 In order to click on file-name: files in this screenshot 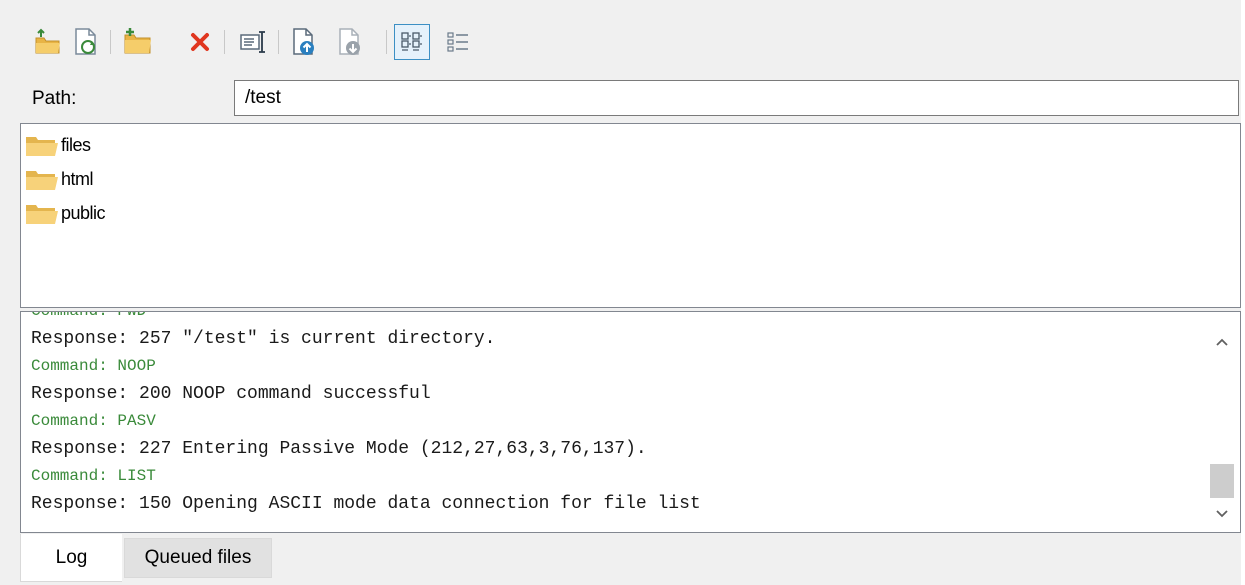, I will do `click(76, 144)`.